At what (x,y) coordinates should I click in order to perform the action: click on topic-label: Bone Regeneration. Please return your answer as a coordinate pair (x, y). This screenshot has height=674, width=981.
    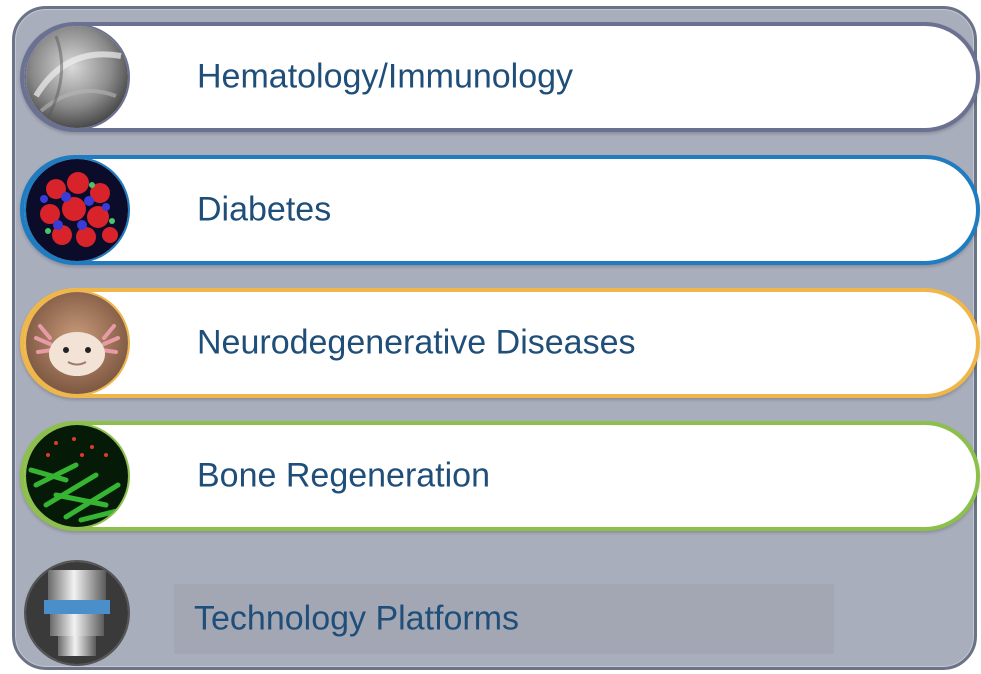
    Looking at the image, I should click on (344, 475).